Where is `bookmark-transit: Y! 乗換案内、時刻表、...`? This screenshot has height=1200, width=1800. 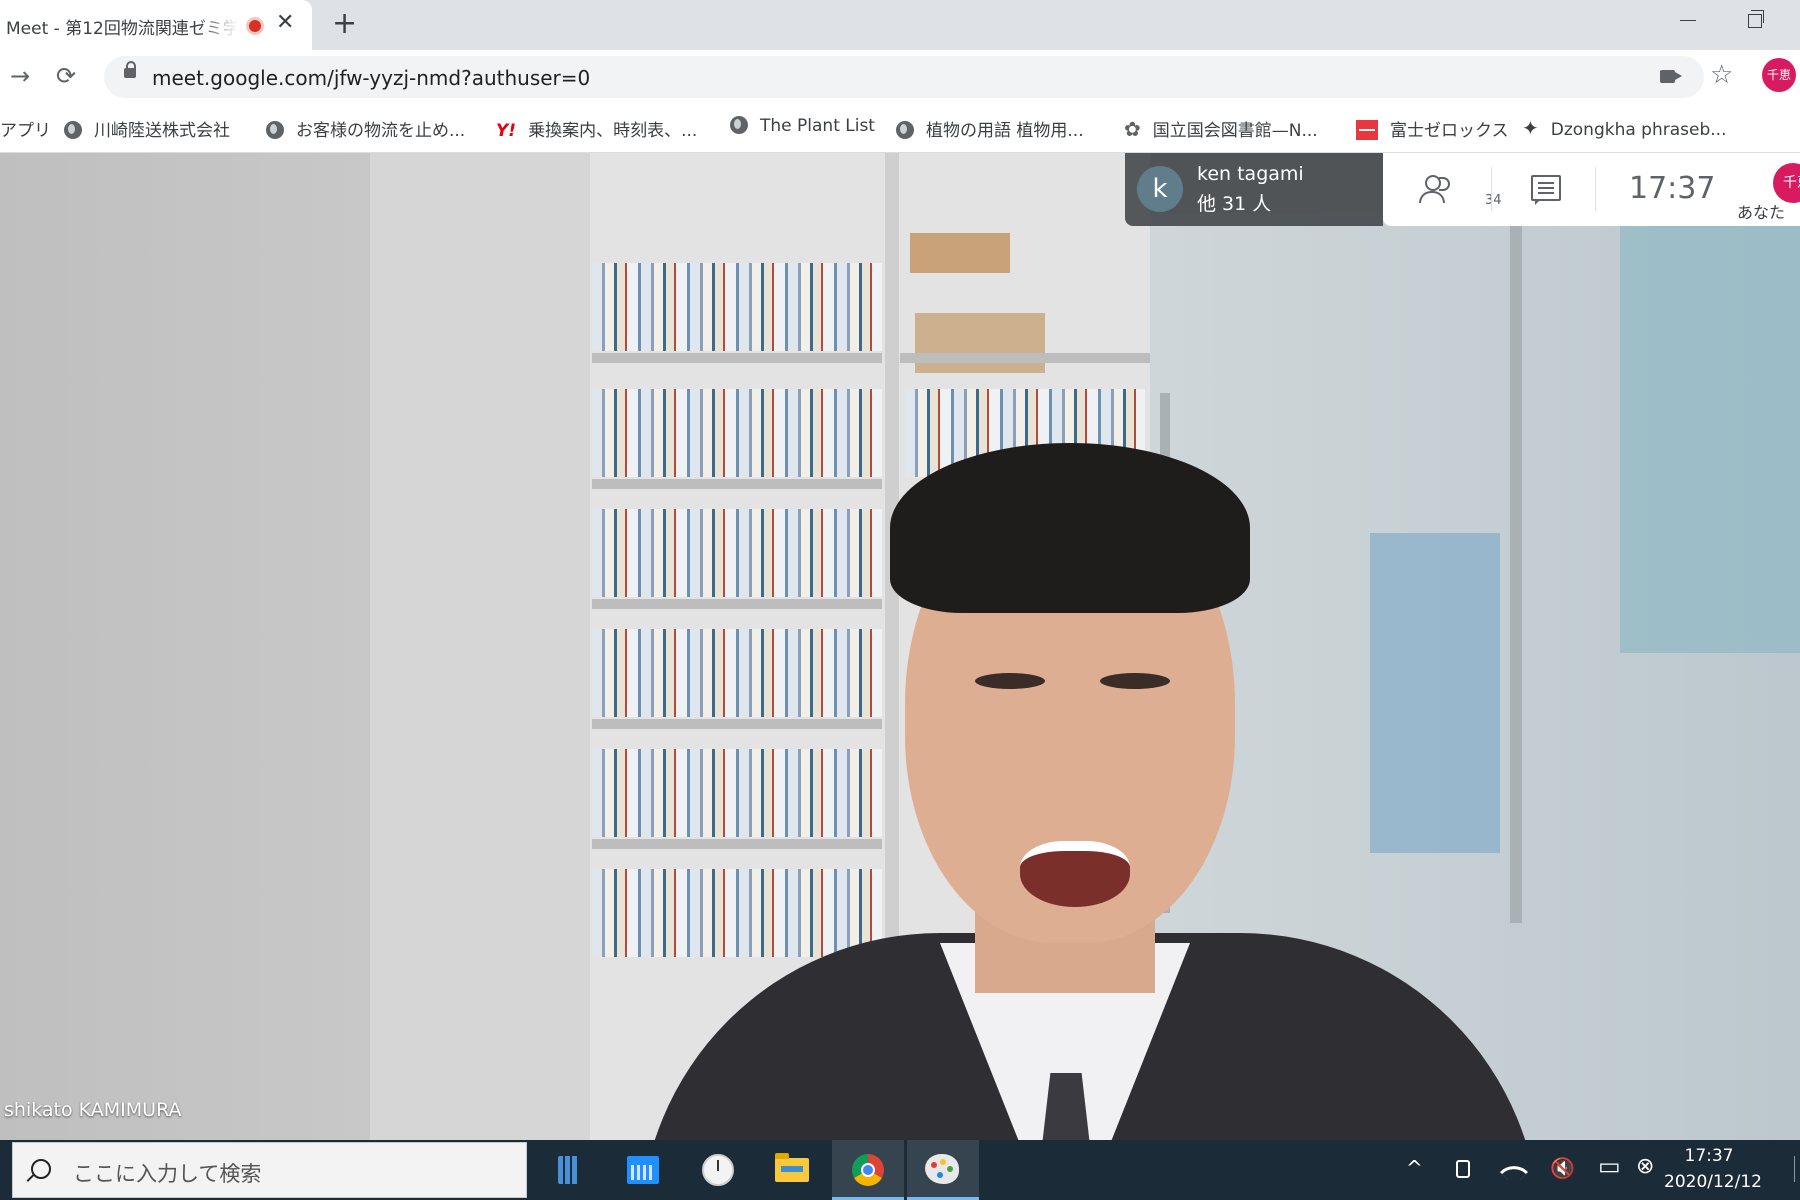 bookmark-transit: Y! 乗換案内、時刻表、... is located at coordinates (596, 128).